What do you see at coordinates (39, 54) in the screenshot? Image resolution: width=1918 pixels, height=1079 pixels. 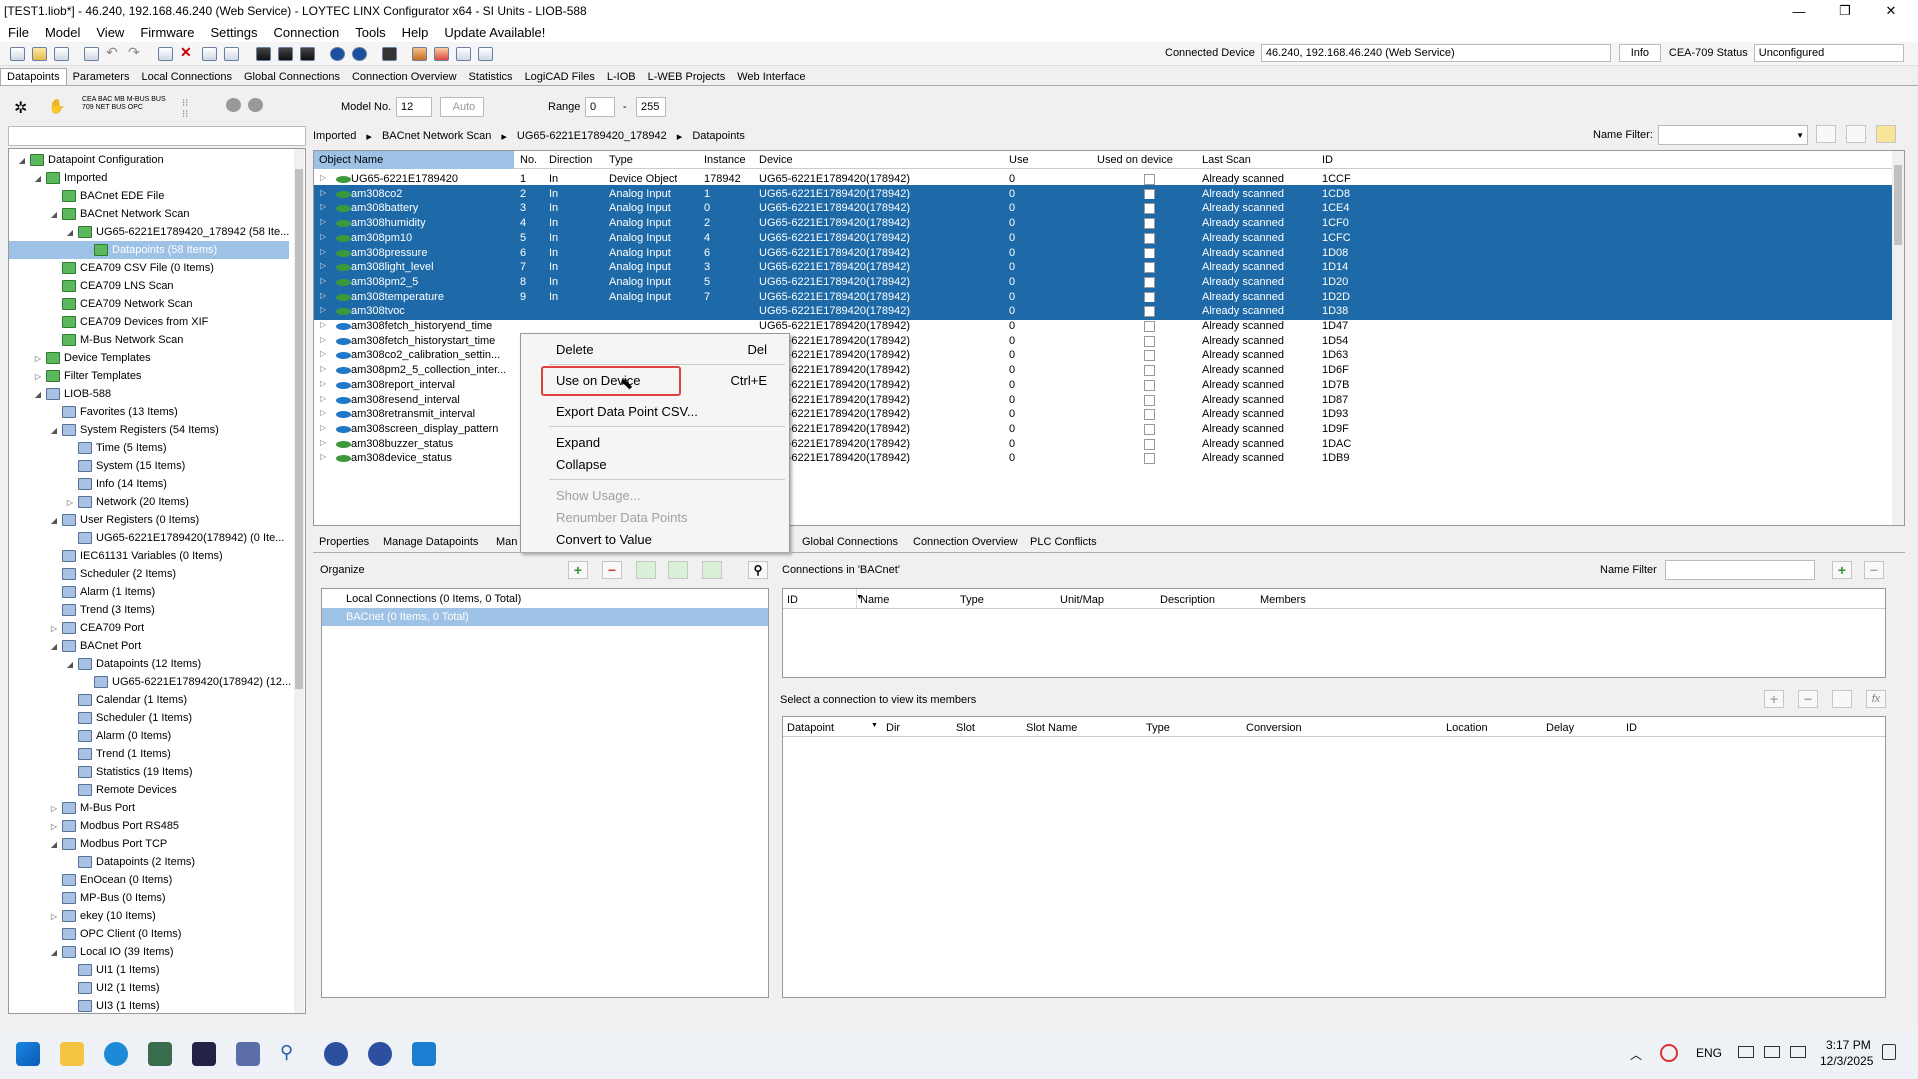 I see `open-folder-icon` at bounding box center [39, 54].